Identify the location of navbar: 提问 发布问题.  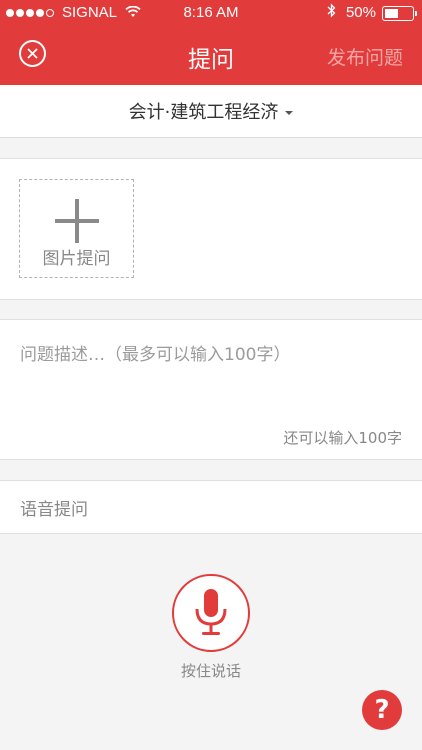
(211, 55).